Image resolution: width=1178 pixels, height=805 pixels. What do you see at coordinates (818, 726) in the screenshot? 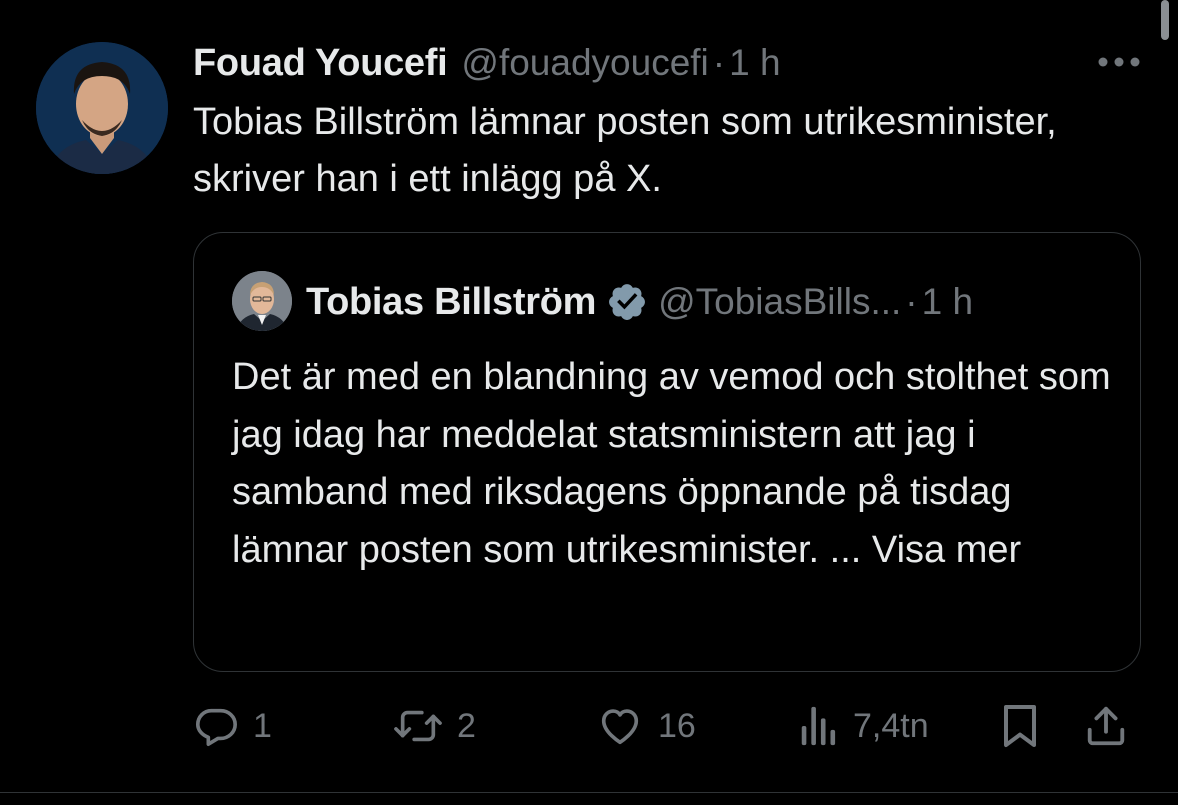
I see `views-chart-icon` at bounding box center [818, 726].